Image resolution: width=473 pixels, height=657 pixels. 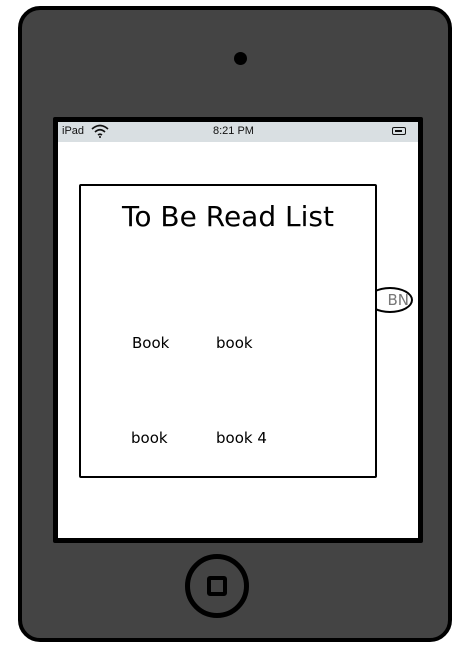 I want to click on book-item-2: book, so click(x=234, y=343).